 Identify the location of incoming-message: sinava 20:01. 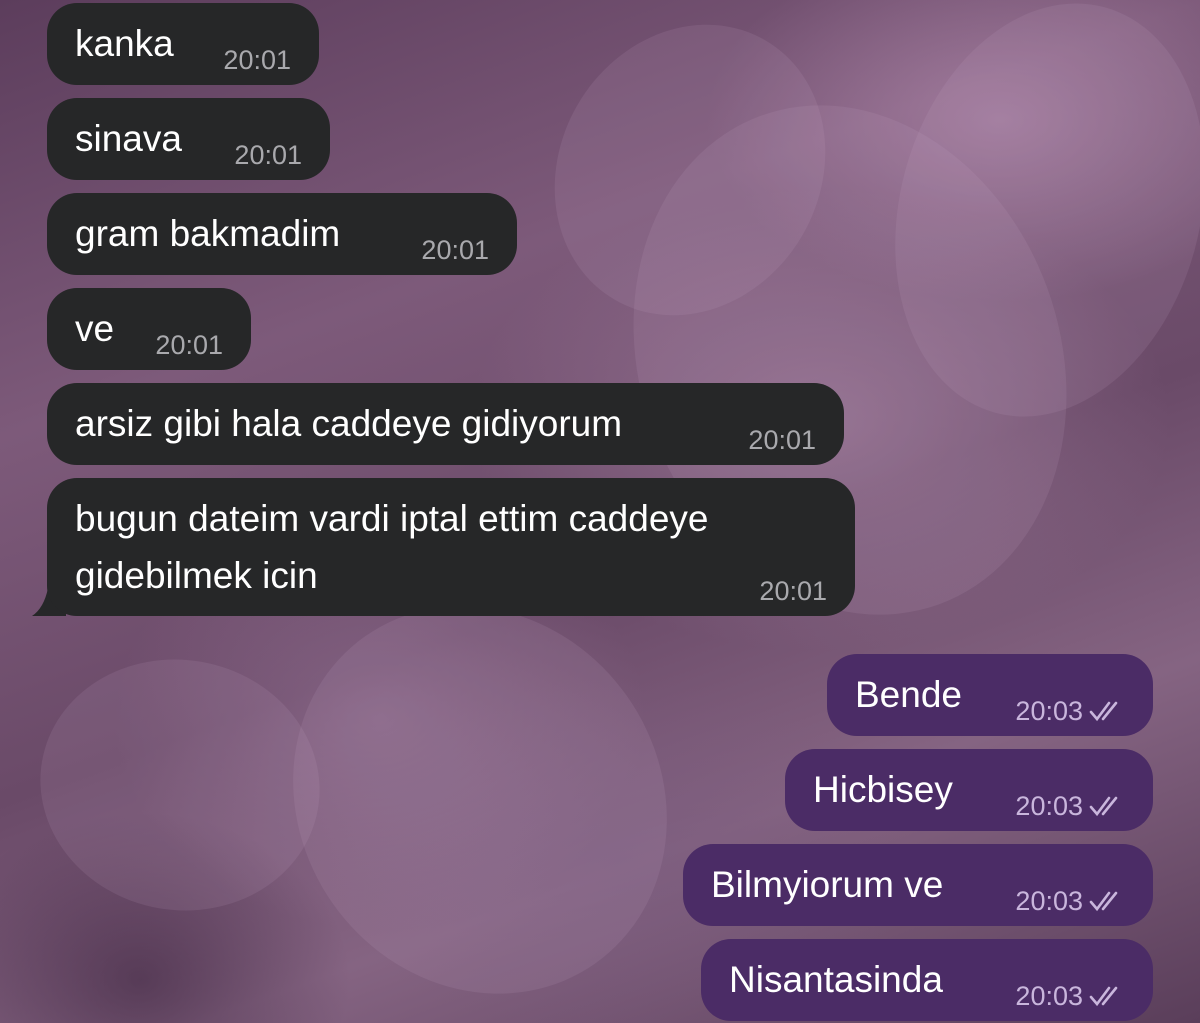
(188, 139).